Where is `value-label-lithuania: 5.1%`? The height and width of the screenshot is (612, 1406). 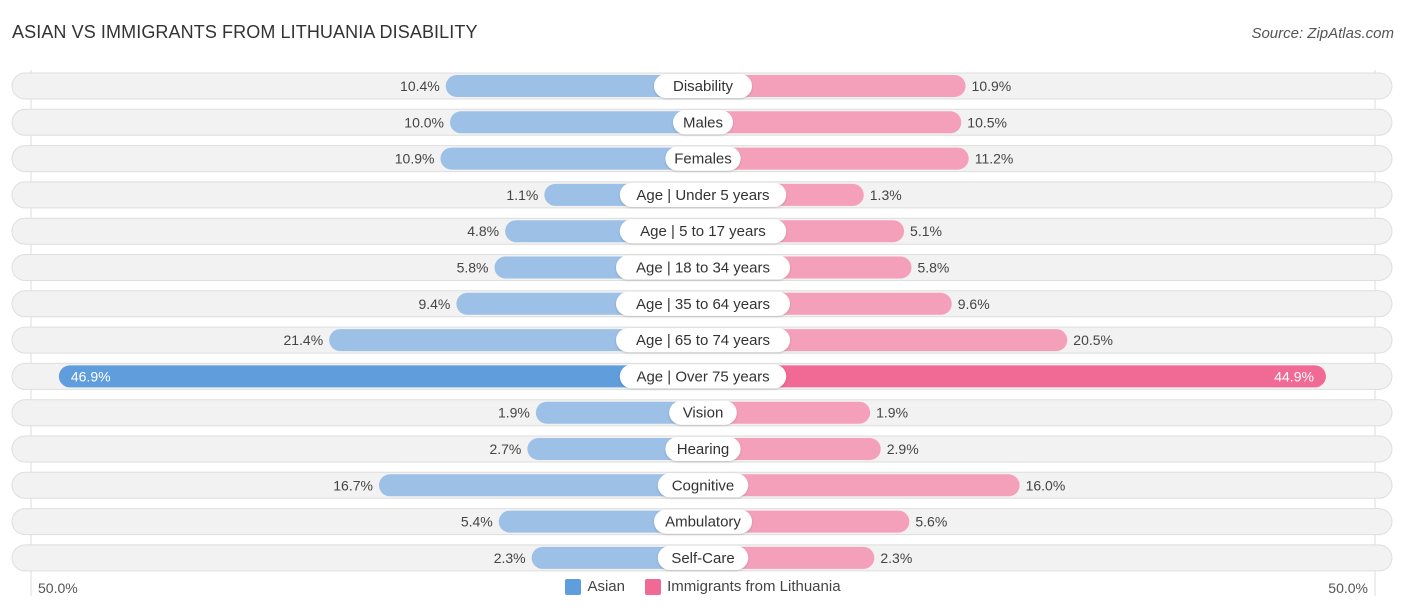
value-label-lithuania: 5.1% is located at coordinates (926, 231).